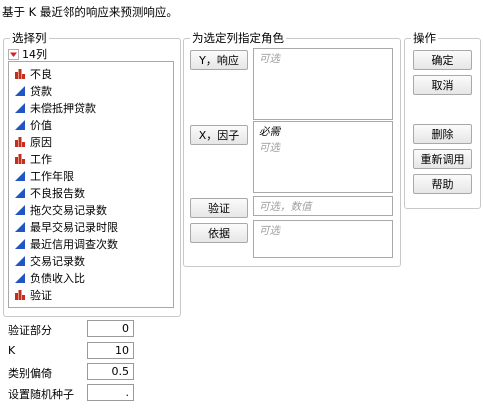 This screenshot has width=483, height=410. What do you see at coordinates (110, 328) in the screenshot?
I see `validation-portion-input` at bounding box center [110, 328].